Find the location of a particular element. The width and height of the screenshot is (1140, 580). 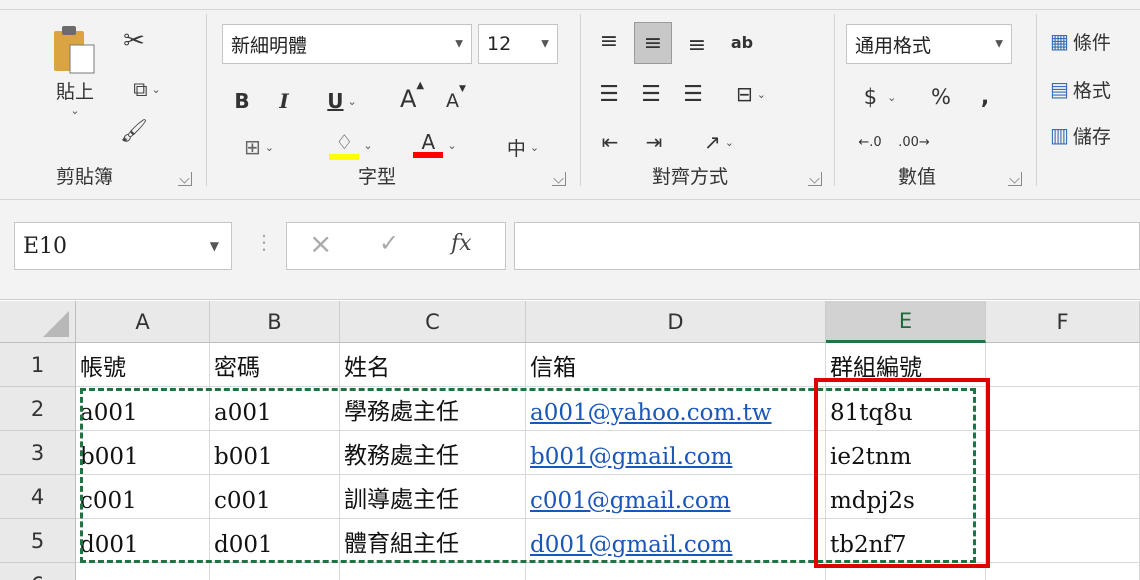

phonetic-button: 中 ⌄ is located at coordinates (523, 147).